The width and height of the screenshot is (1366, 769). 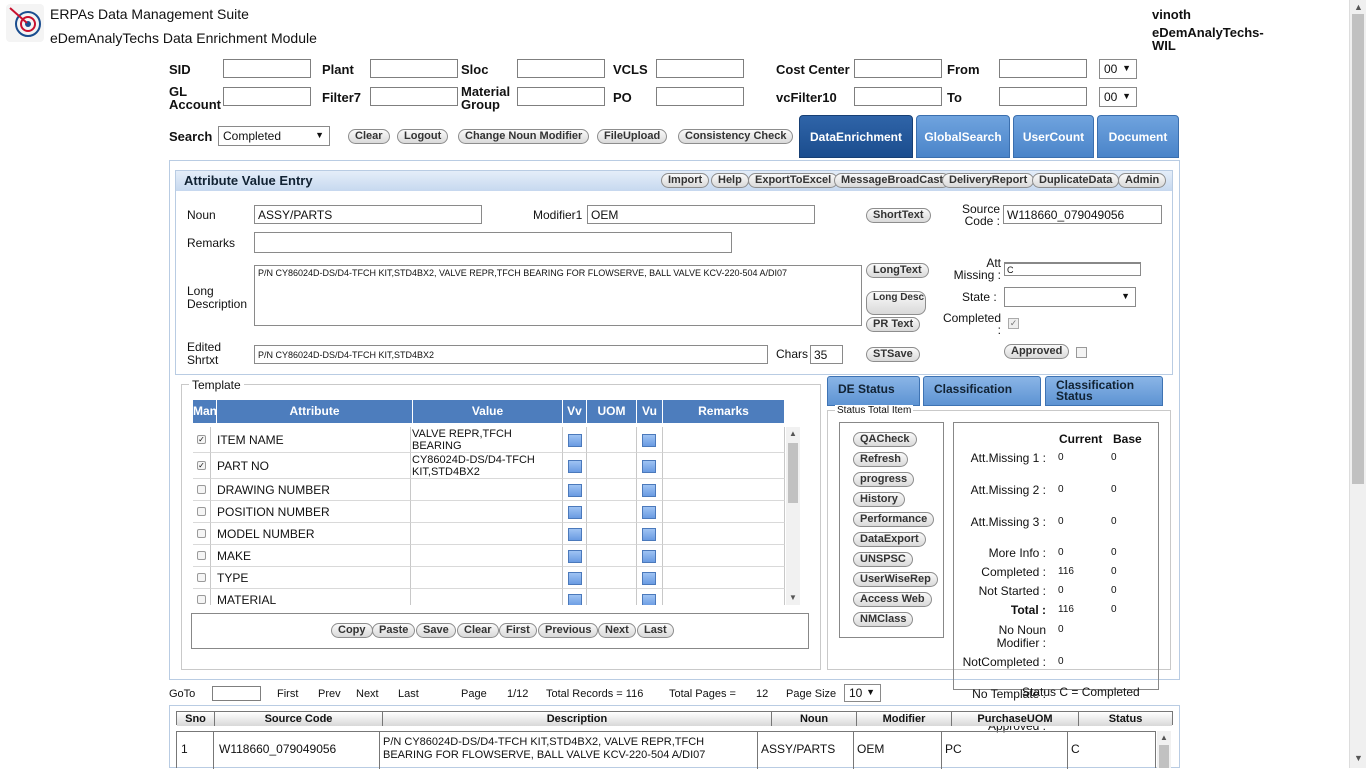 I want to click on help-button: Help, so click(x=730, y=180).